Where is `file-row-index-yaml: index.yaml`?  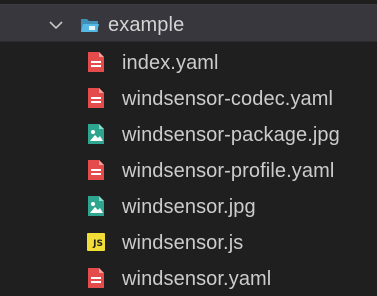 file-row-index-yaml: index.yaml is located at coordinates (188, 62).